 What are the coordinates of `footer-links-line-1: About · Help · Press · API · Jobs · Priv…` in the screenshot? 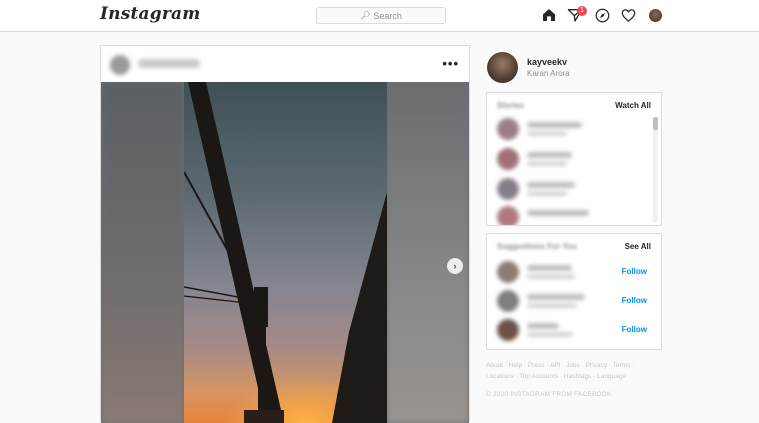 It's located at (571, 365).